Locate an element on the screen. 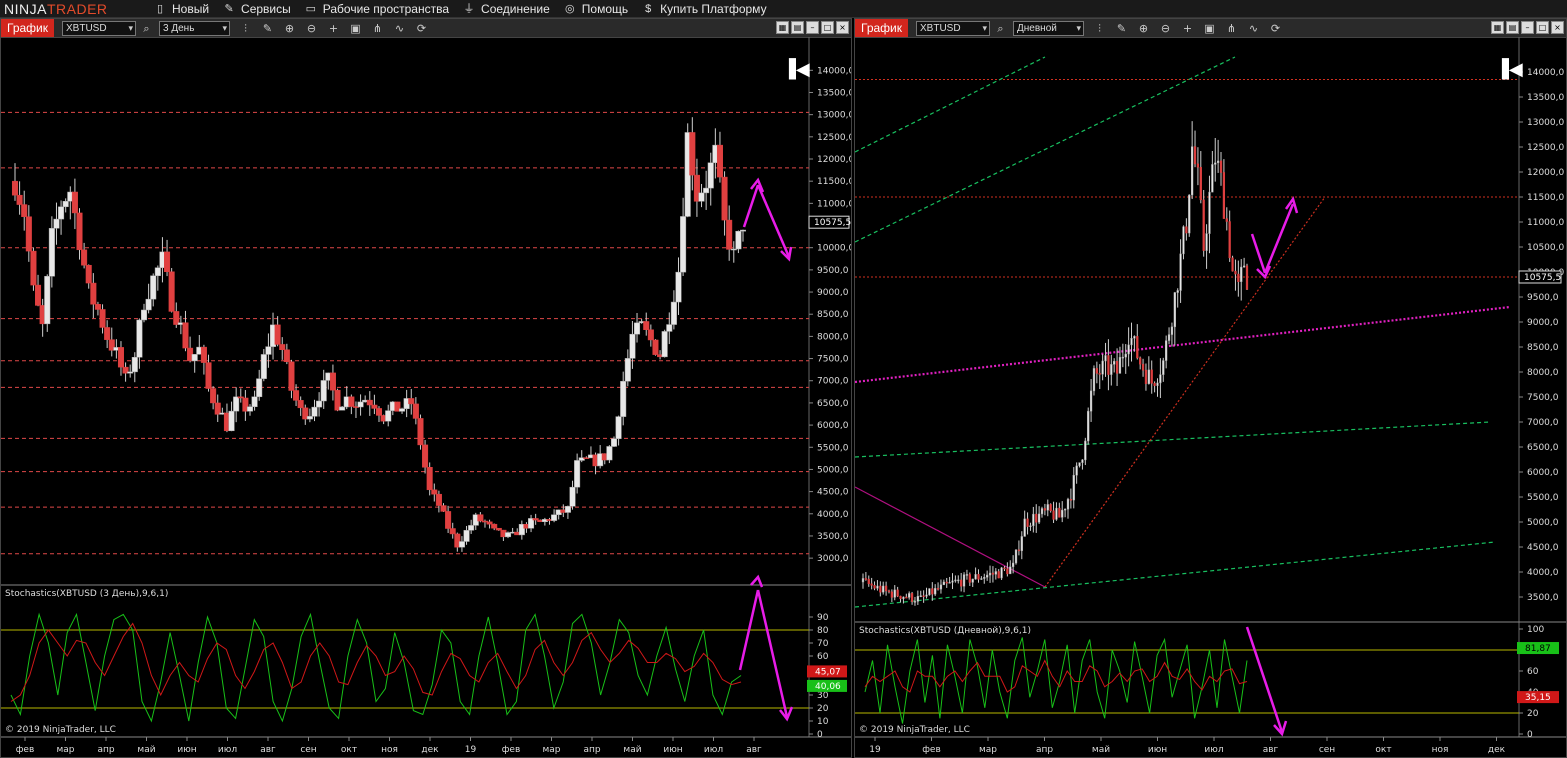 This screenshot has width=1567, height=758. price-tick-label: 9000,0 is located at coordinates (833, 293).